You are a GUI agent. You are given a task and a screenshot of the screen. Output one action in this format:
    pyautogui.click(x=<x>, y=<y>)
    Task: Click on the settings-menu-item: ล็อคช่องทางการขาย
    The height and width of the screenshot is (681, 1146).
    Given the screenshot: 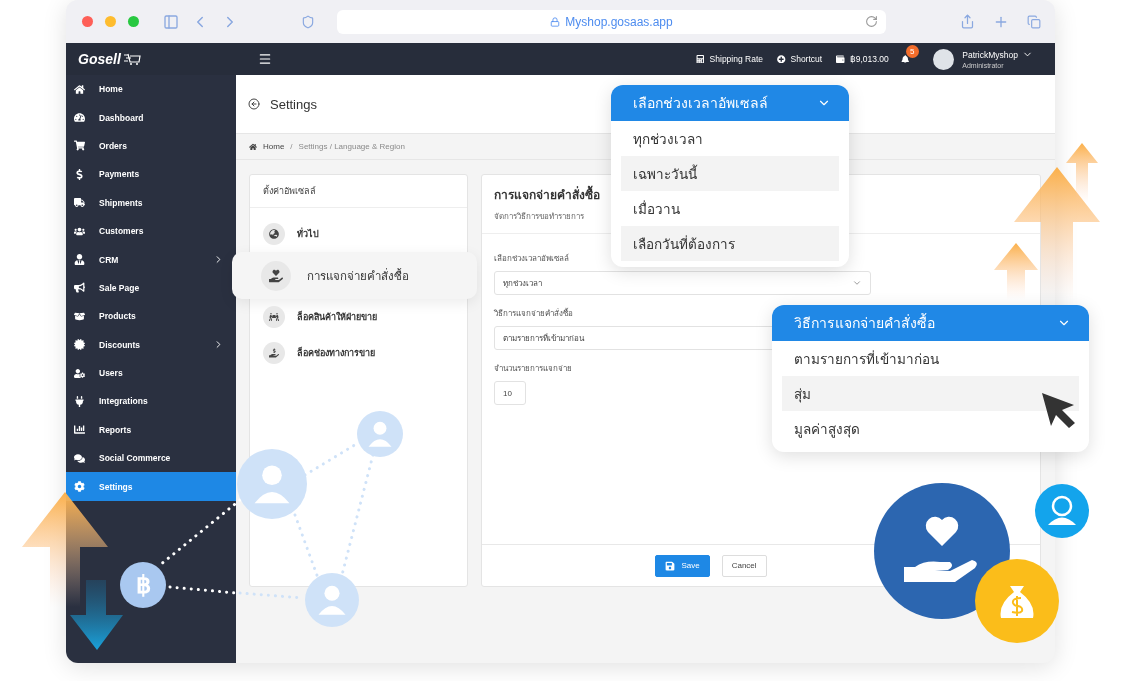 What is the action you would take?
    pyautogui.click(x=358, y=353)
    